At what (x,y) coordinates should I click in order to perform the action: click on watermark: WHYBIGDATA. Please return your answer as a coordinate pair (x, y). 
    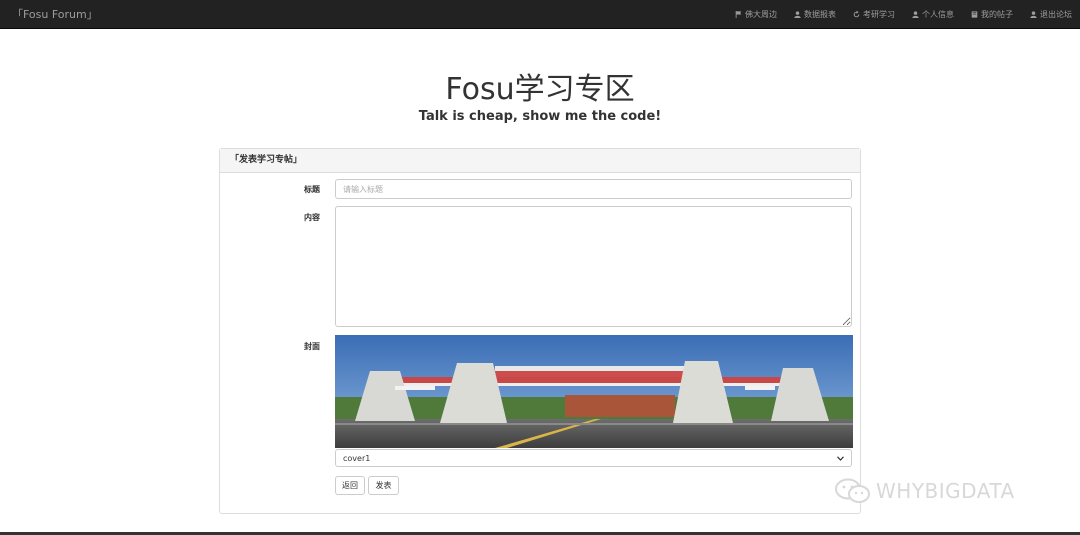
    Looking at the image, I should click on (924, 491).